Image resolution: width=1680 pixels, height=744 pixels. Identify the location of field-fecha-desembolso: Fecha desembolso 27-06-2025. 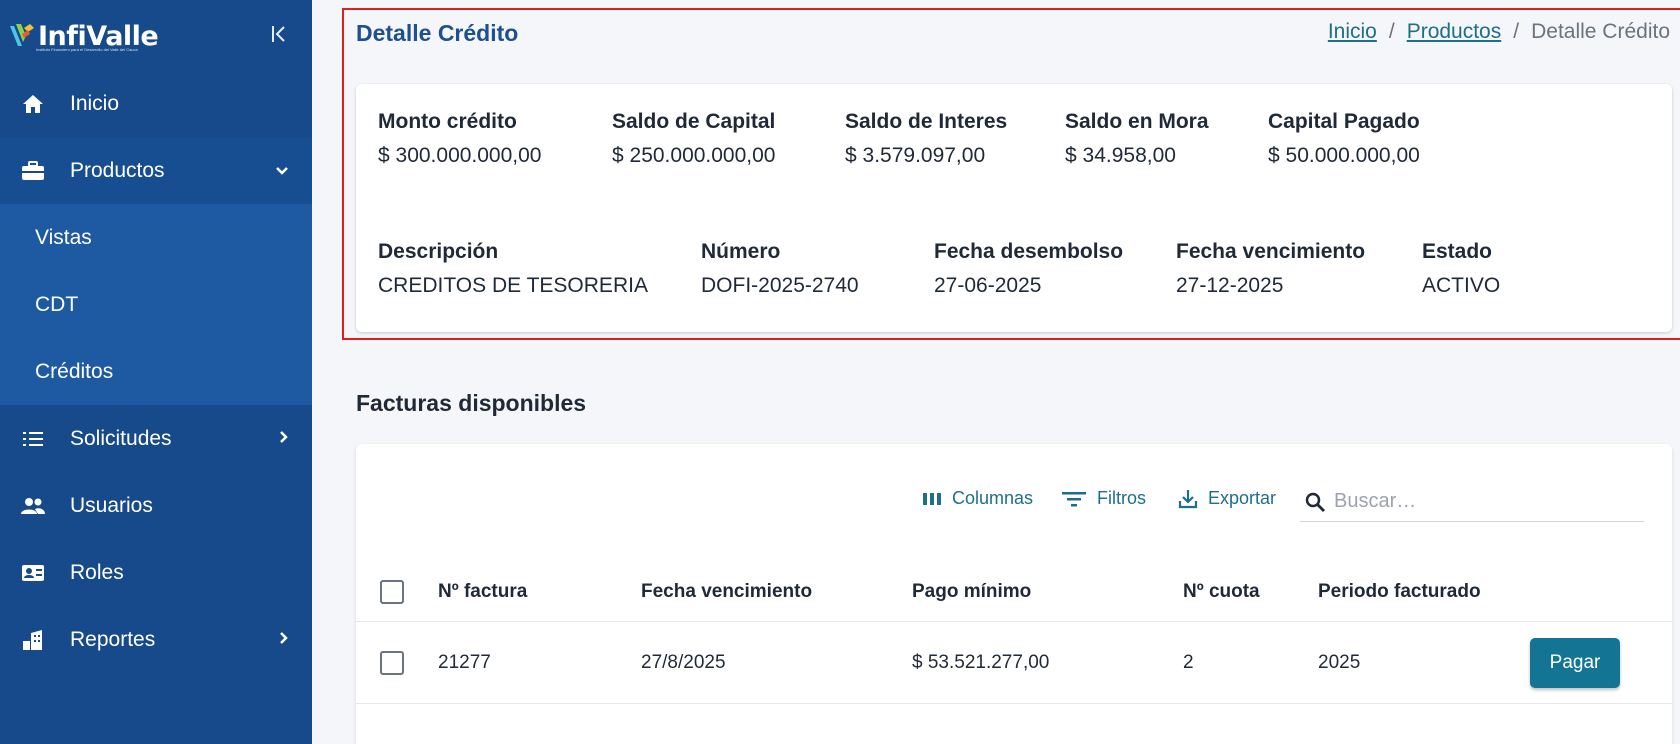
(1028, 269).